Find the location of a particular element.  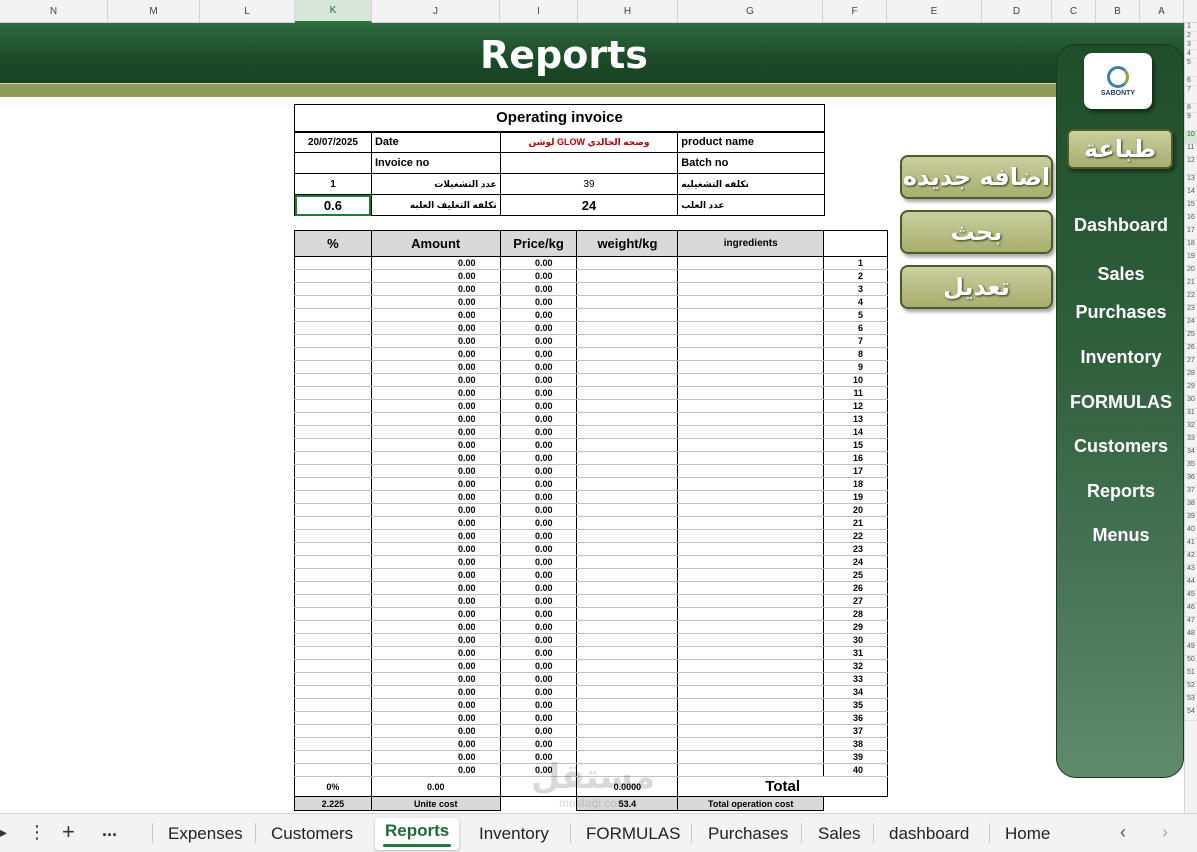

tab-sales: Sales is located at coordinates (839, 834).